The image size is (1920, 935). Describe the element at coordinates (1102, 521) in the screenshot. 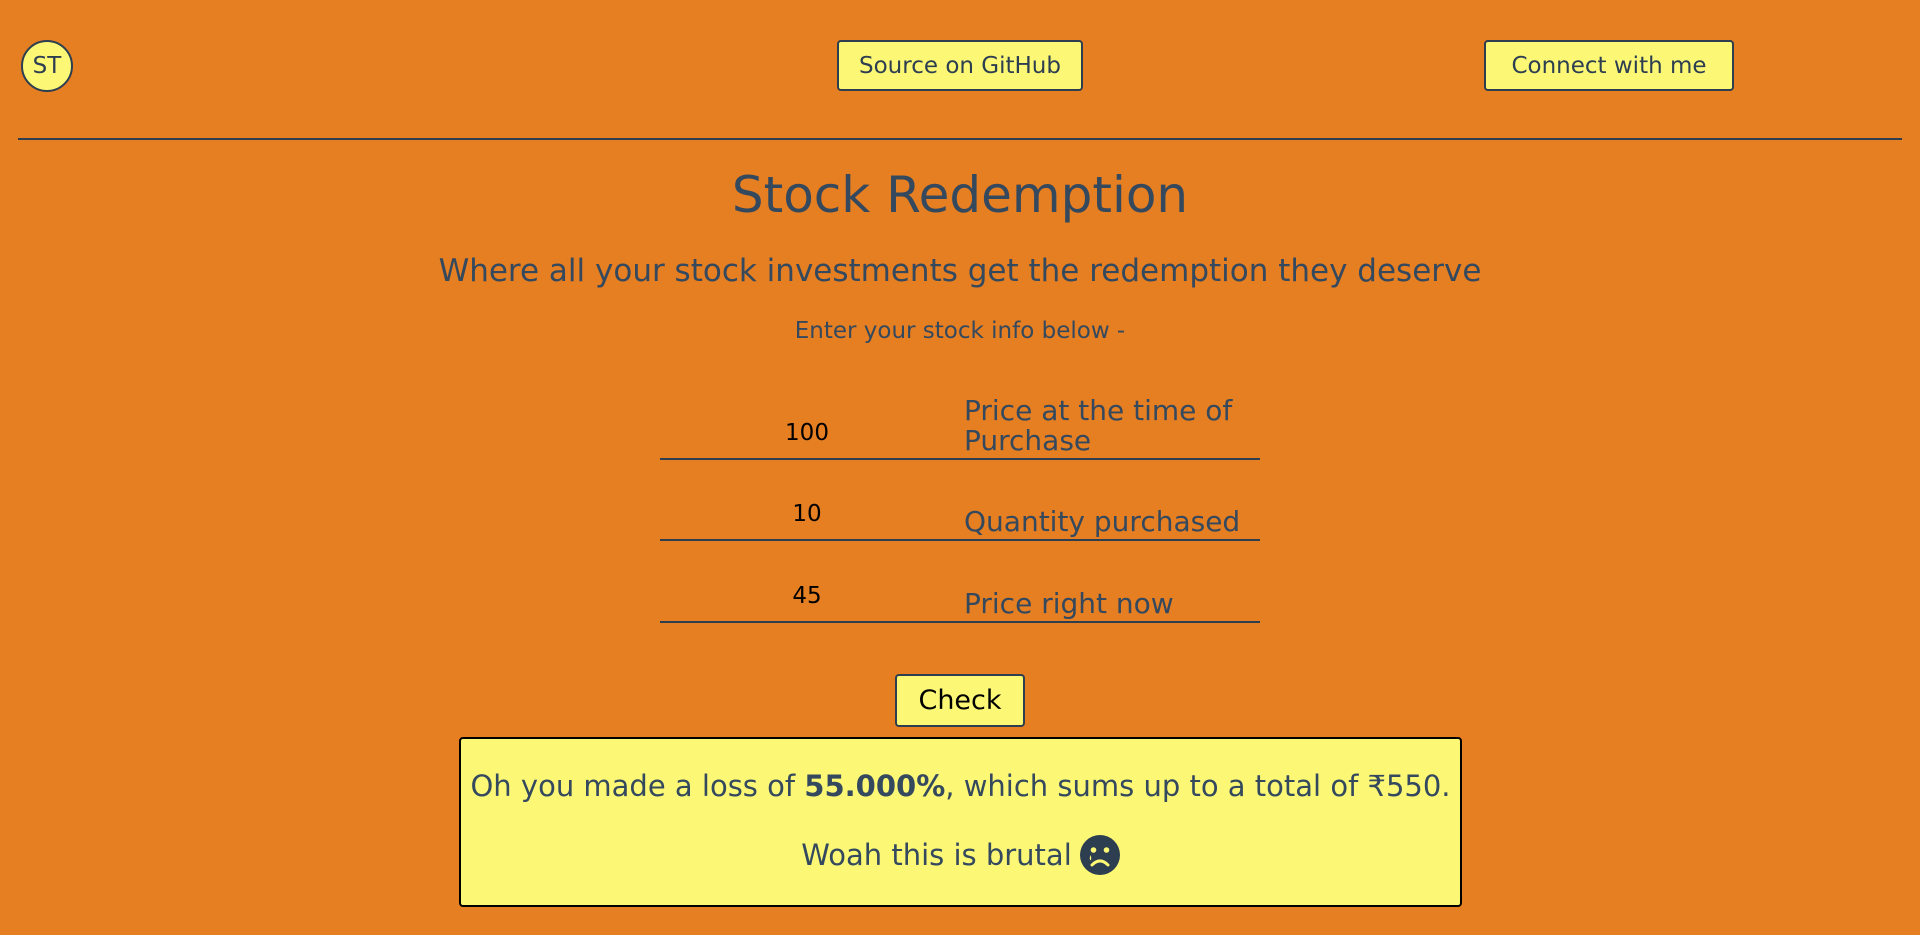

I see `quantity-label: Quantity purchased` at that location.